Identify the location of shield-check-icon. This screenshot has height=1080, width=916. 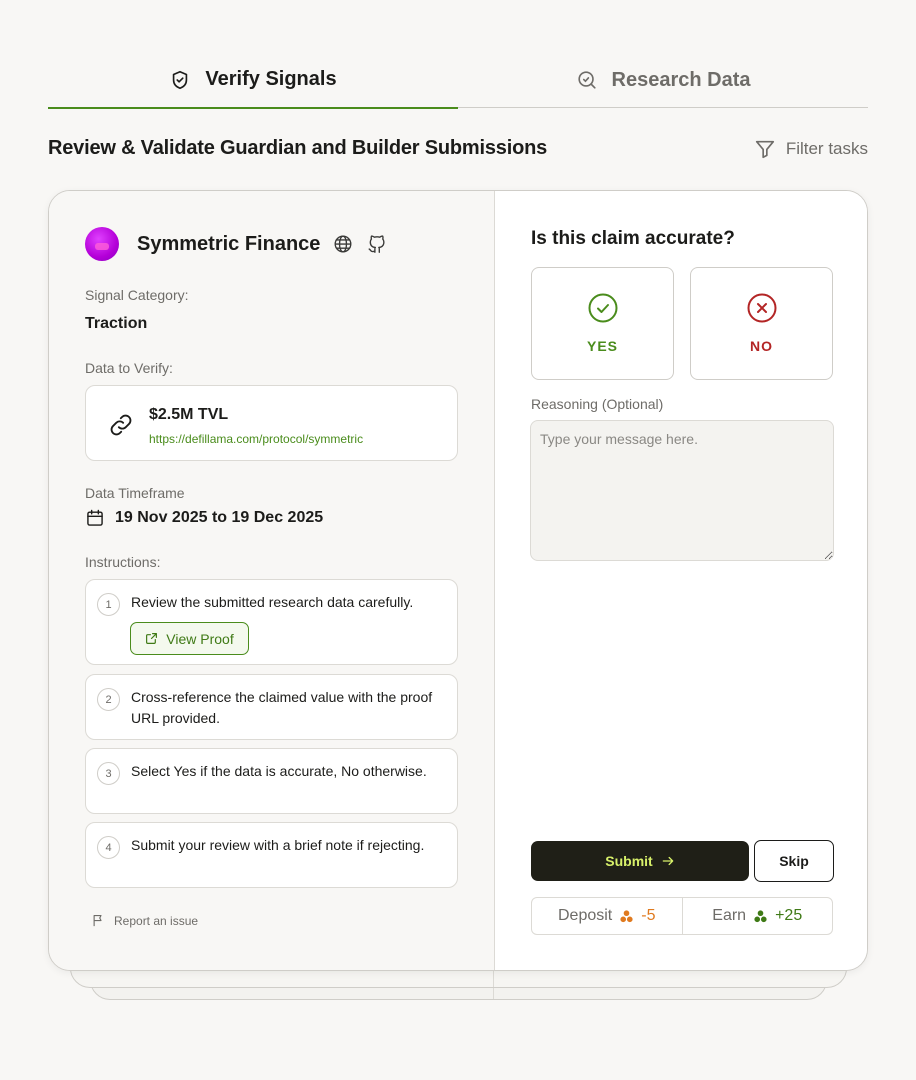
(180, 80).